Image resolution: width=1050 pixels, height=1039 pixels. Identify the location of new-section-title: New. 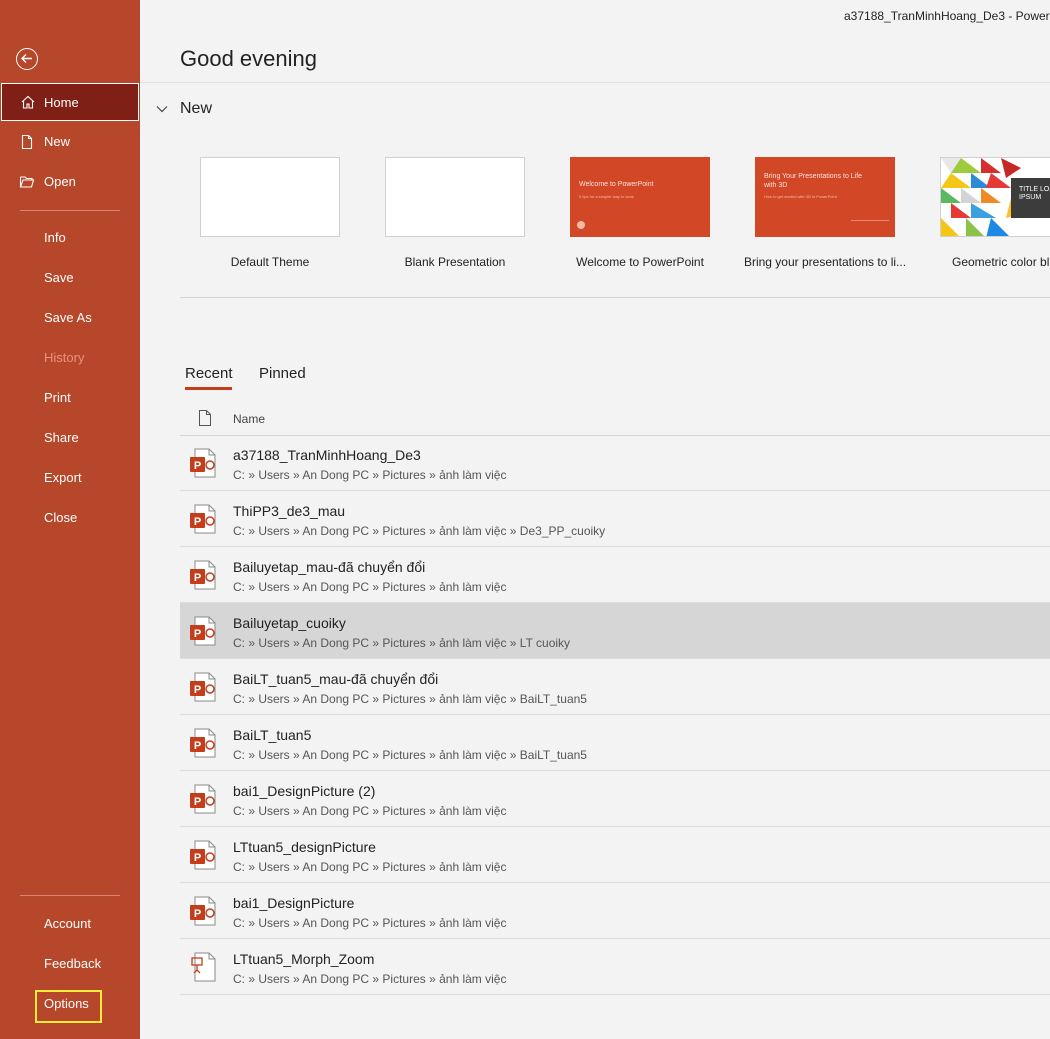
(196, 108).